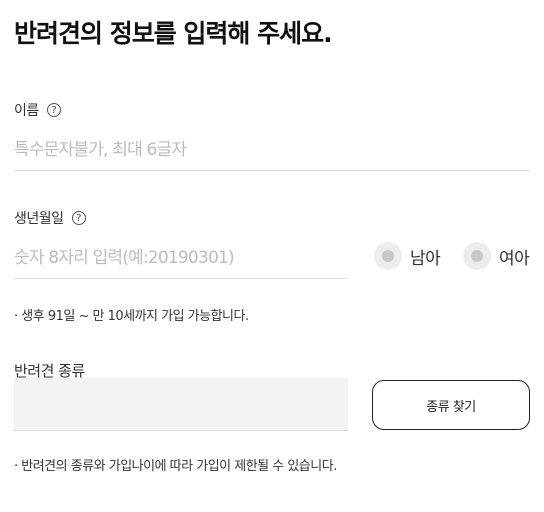 The height and width of the screenshot is (512, 544). Describe the element at coordinates (175, 466) in the screenshot. I see `breed-restriction-note: · 반려견의 종류와 가입나이에 따라 가입이 제한될 수 있습니다.` at that location.